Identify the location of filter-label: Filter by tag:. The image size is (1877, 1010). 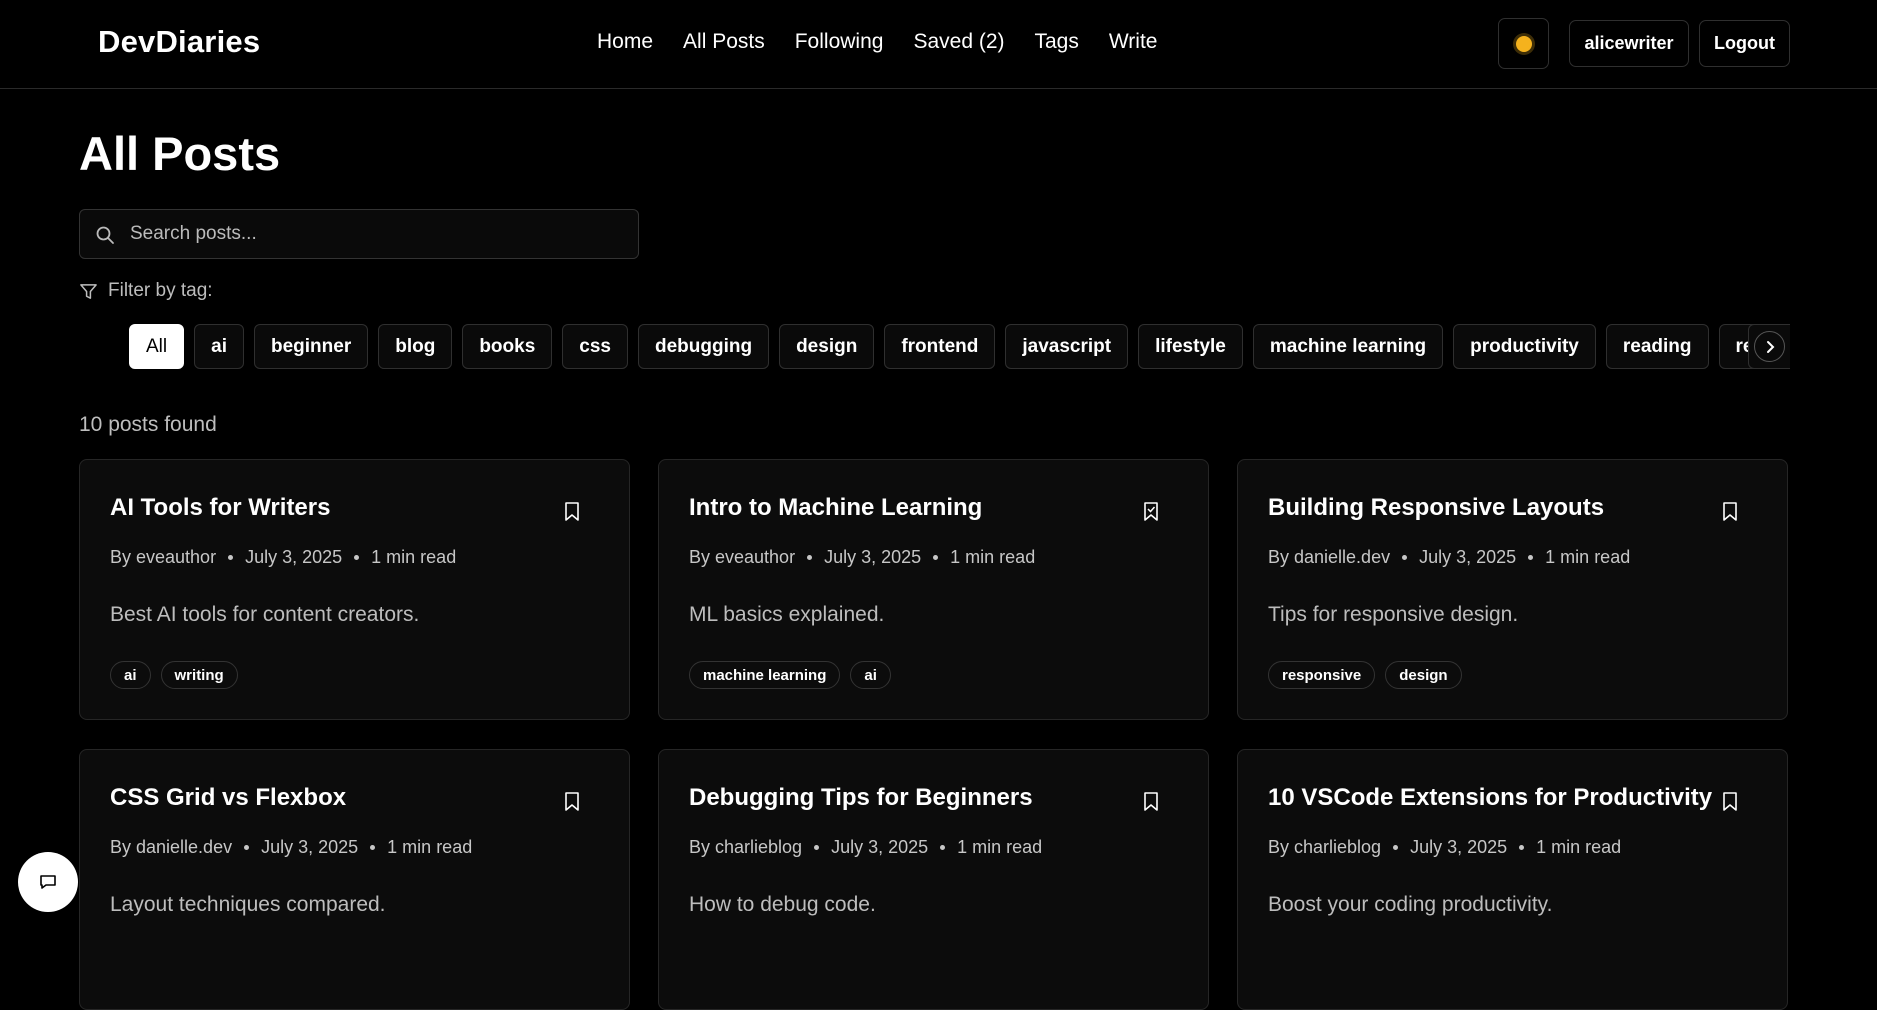
(146, 291).